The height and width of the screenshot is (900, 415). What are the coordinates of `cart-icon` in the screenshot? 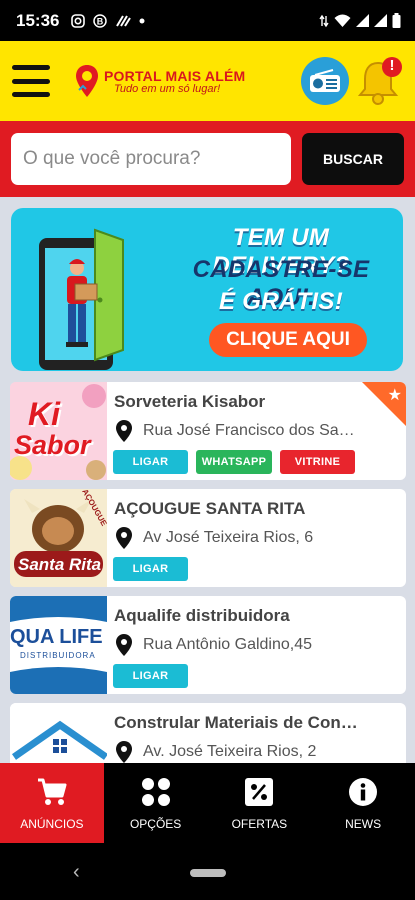 It's located at (52, 791).